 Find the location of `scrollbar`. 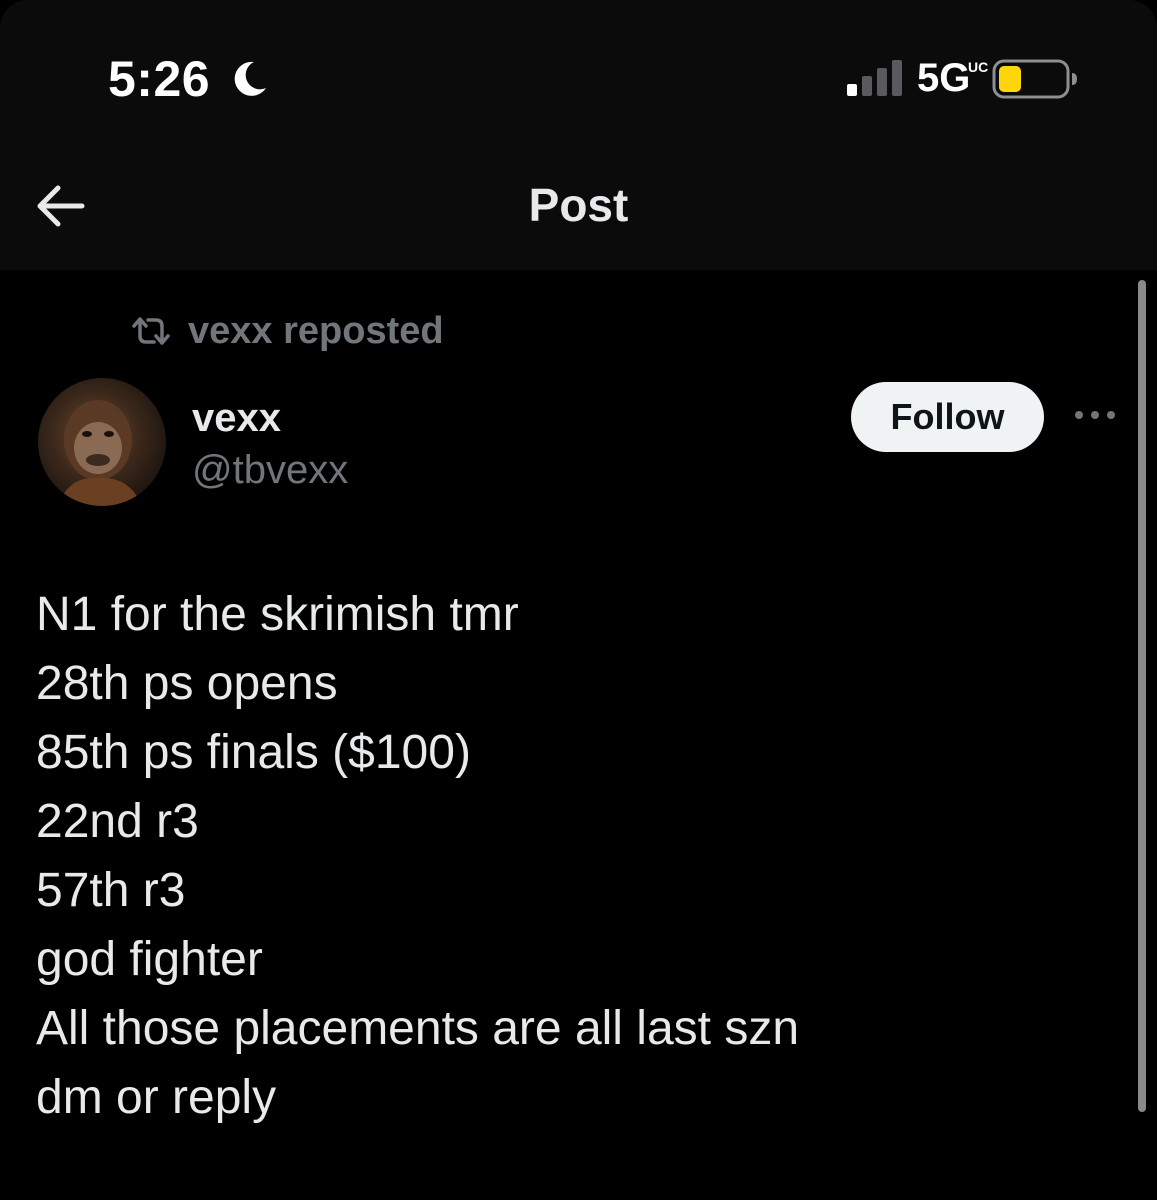

scrollbar is located at coordinates (1142, 696).